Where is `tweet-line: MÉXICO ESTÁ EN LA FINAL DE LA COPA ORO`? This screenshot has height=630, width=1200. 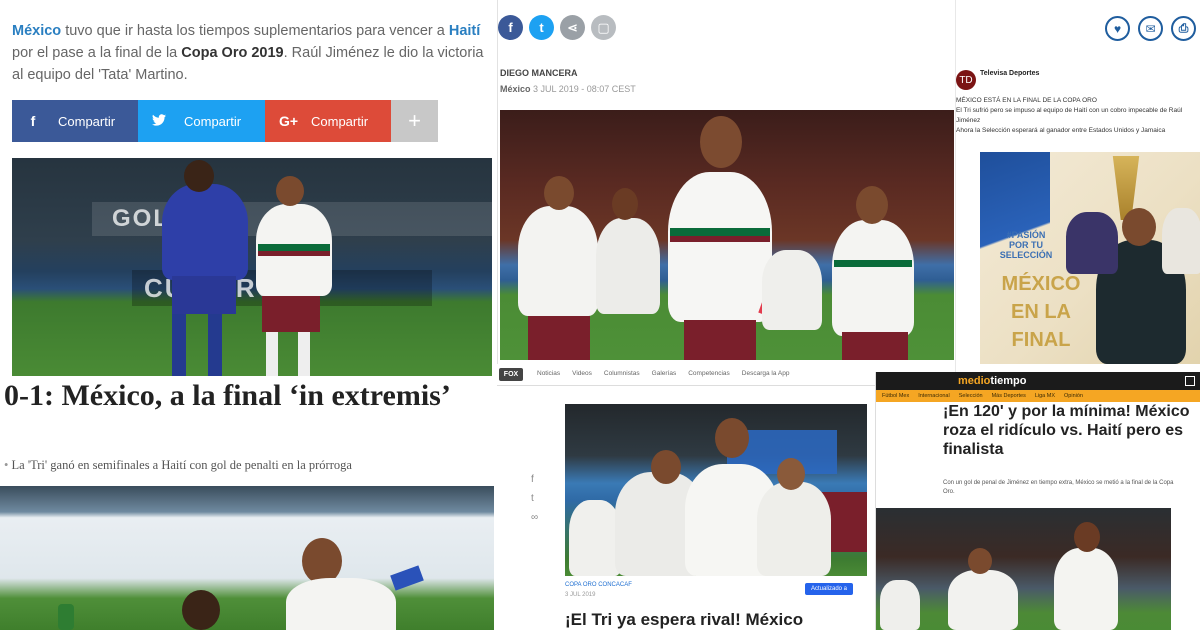
tweet-line: MÉXICO ESTÁ EN LA FINAL DE LA COPA ORO is located at coordinates (1026, 100).